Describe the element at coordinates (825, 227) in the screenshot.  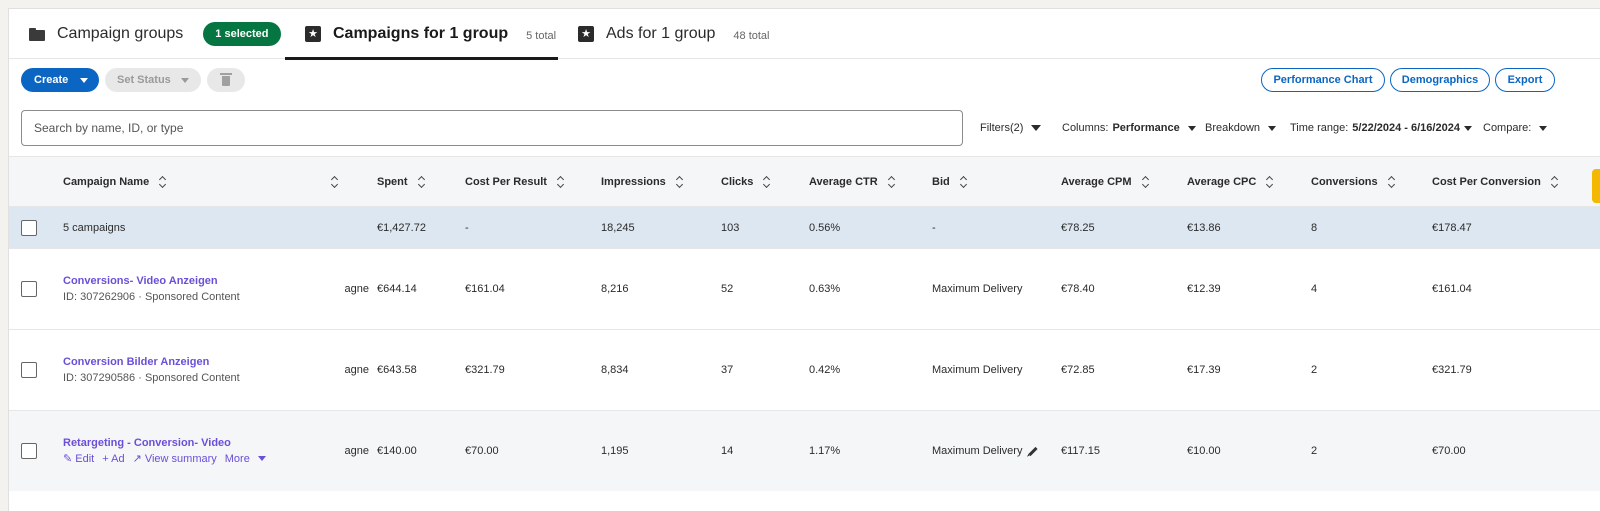
I see `summary-average-ctr: 0.56%` at that location.